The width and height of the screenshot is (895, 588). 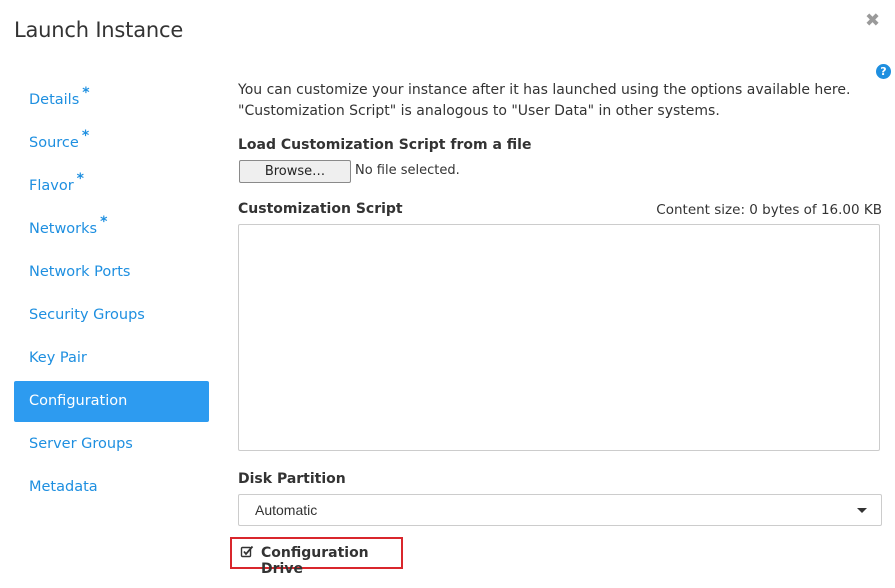 What do you see at coordinates (315, 561) in the screenshot?
I see `configuration-drive-label: Configuration Drive` at bounding box center [315, 561].